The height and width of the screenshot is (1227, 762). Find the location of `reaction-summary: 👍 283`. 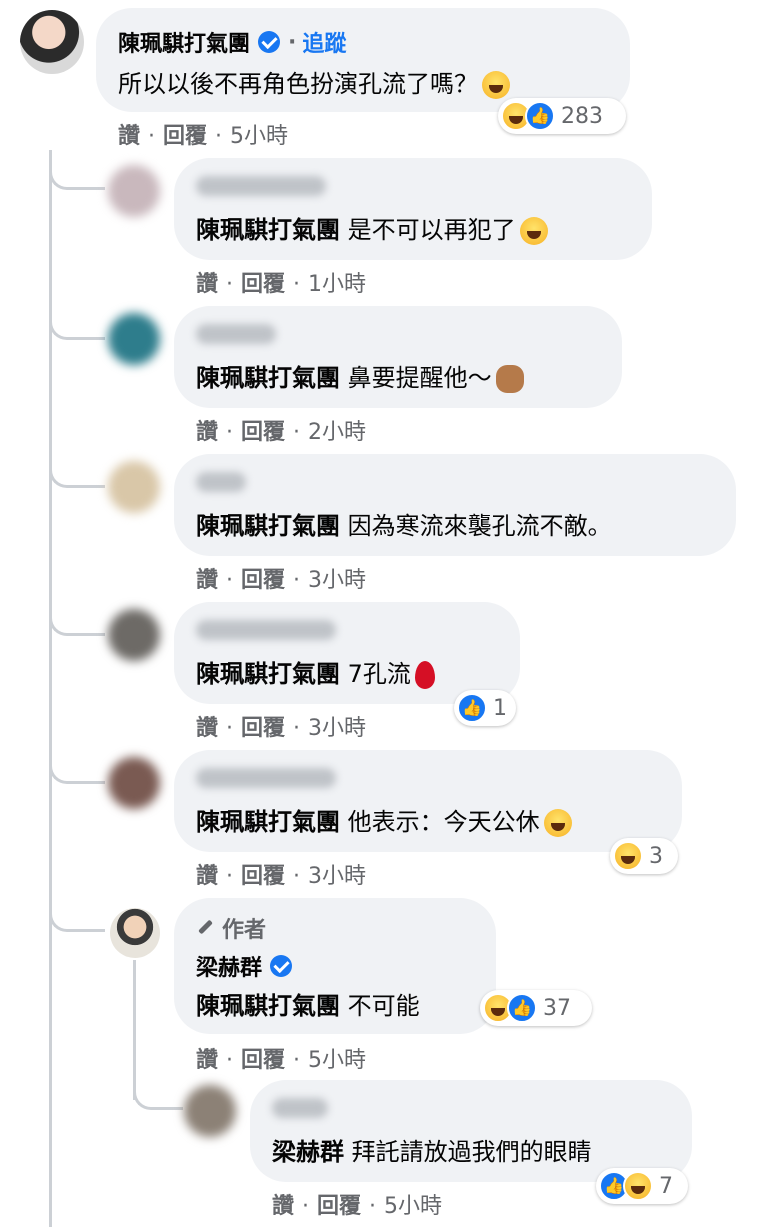

reaction-summary: 👍 283 is located at coordinates (562, 116).